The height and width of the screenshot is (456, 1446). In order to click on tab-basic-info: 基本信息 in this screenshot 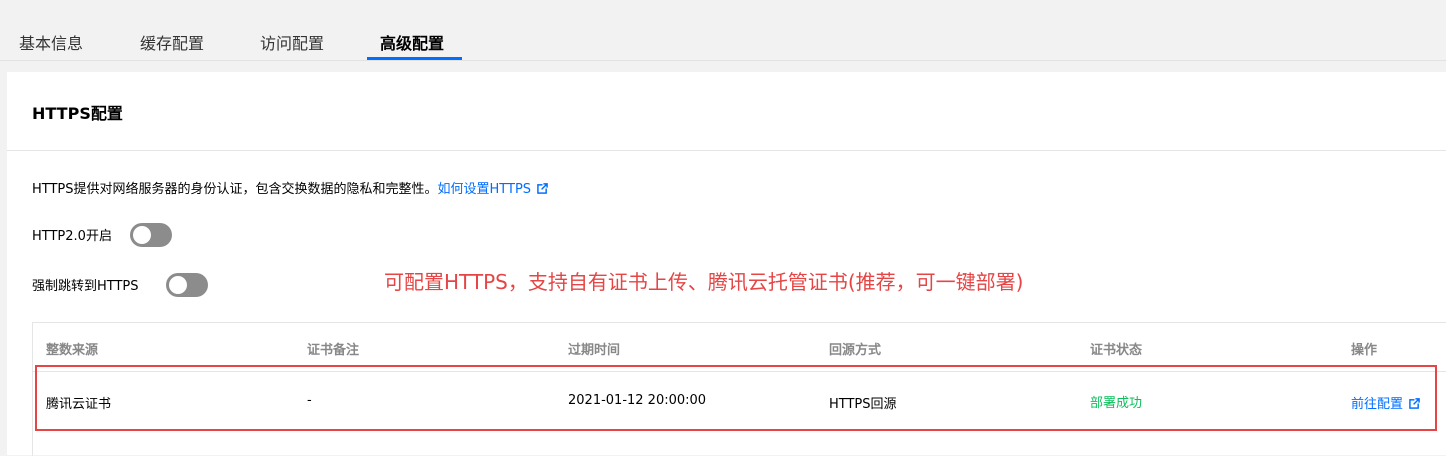, I will do `click(51, 42)`.